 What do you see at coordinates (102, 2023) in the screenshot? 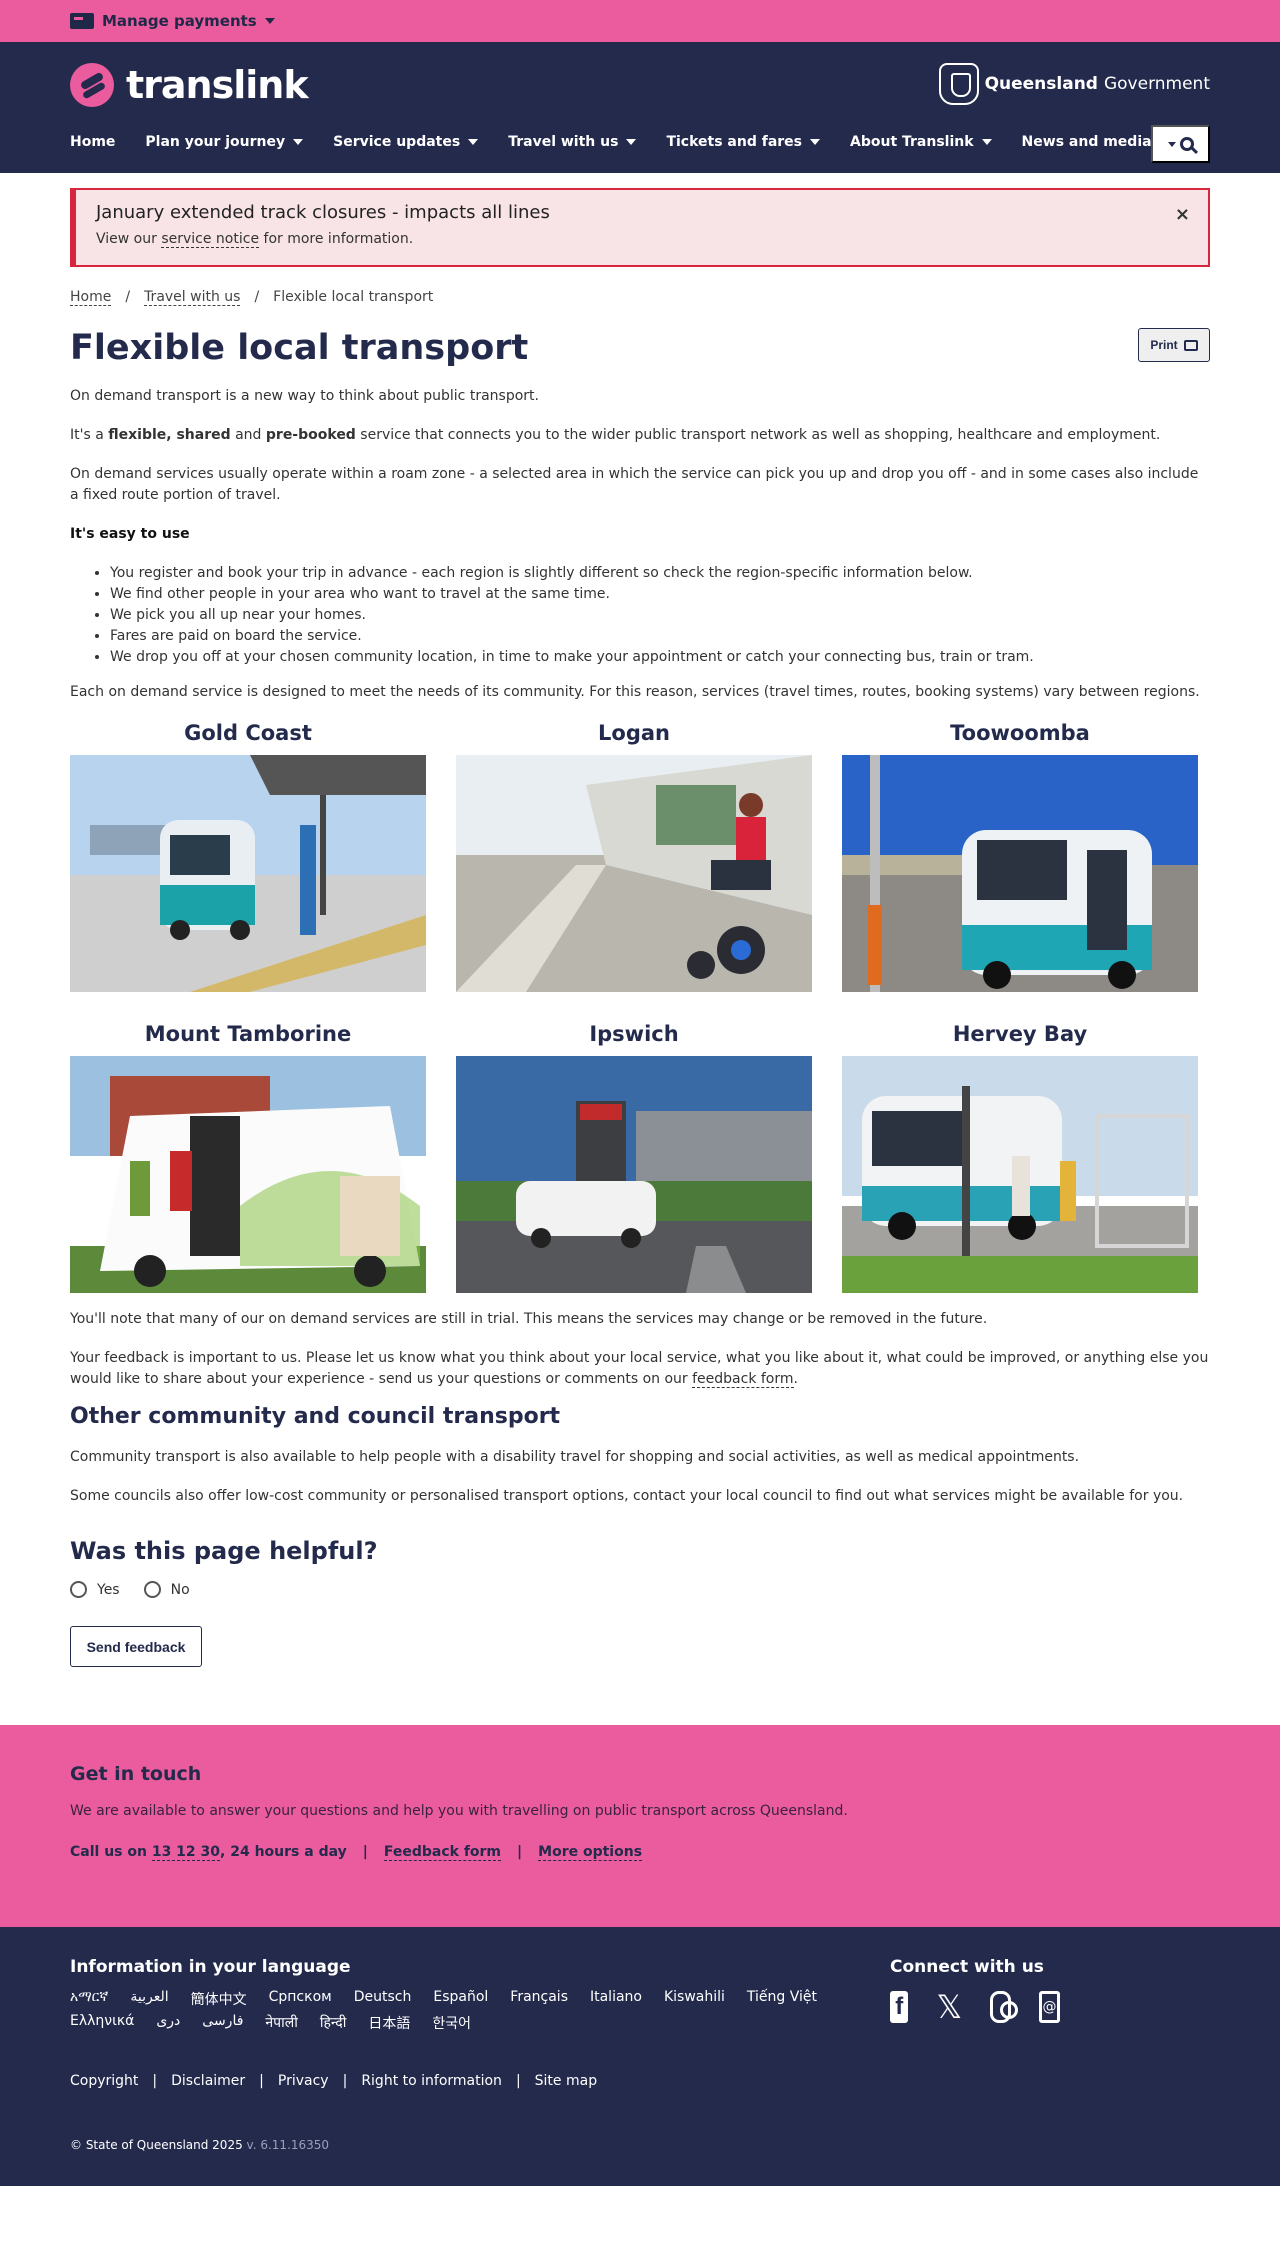
I see `lang-link: Ελληνικά` at bounding box center [102, 2023].